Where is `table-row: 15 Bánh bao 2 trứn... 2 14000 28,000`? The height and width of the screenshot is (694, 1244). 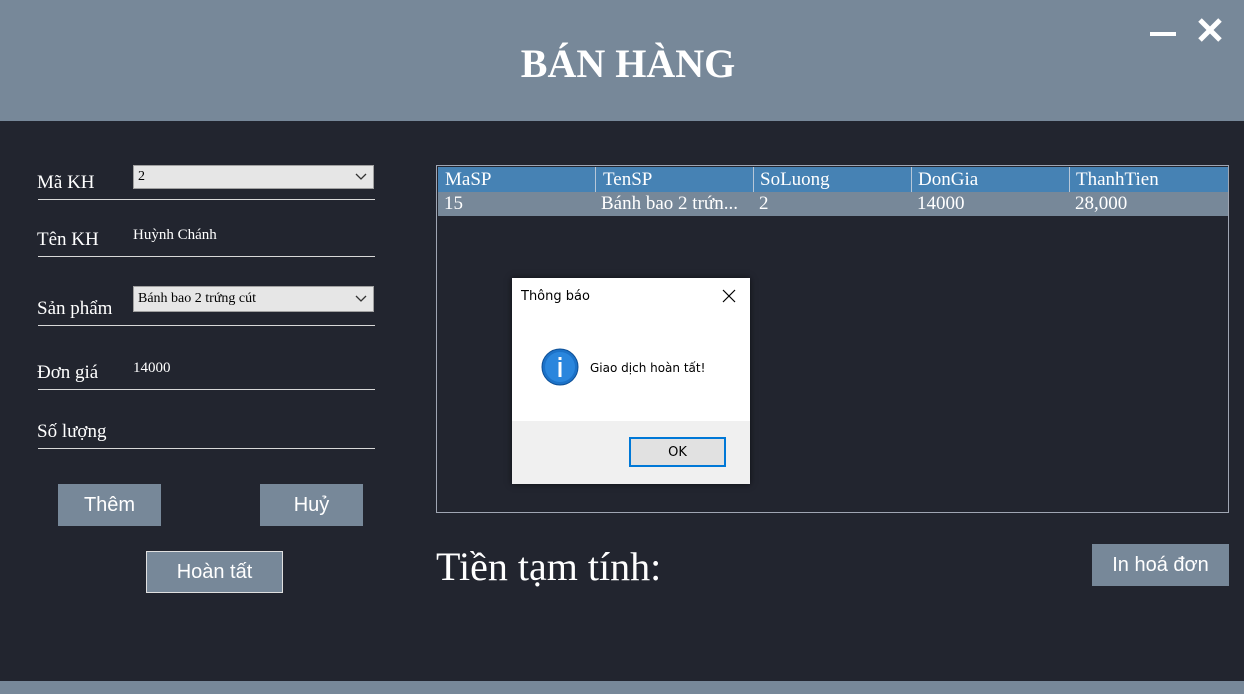 table-row: 15 Bánh bao 2 trứn... 2 14000 28,000 is located at coordinates (833, 204).